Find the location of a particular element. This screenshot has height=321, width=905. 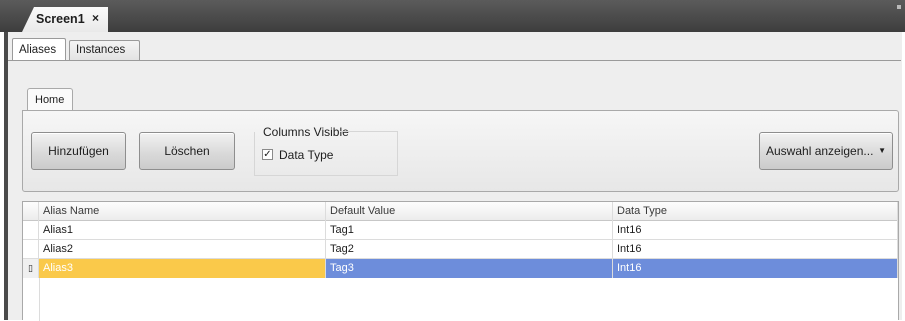

table-row-selected: ▯ Alias3 Tag3 Int16 is located at coordinates (460, 268).